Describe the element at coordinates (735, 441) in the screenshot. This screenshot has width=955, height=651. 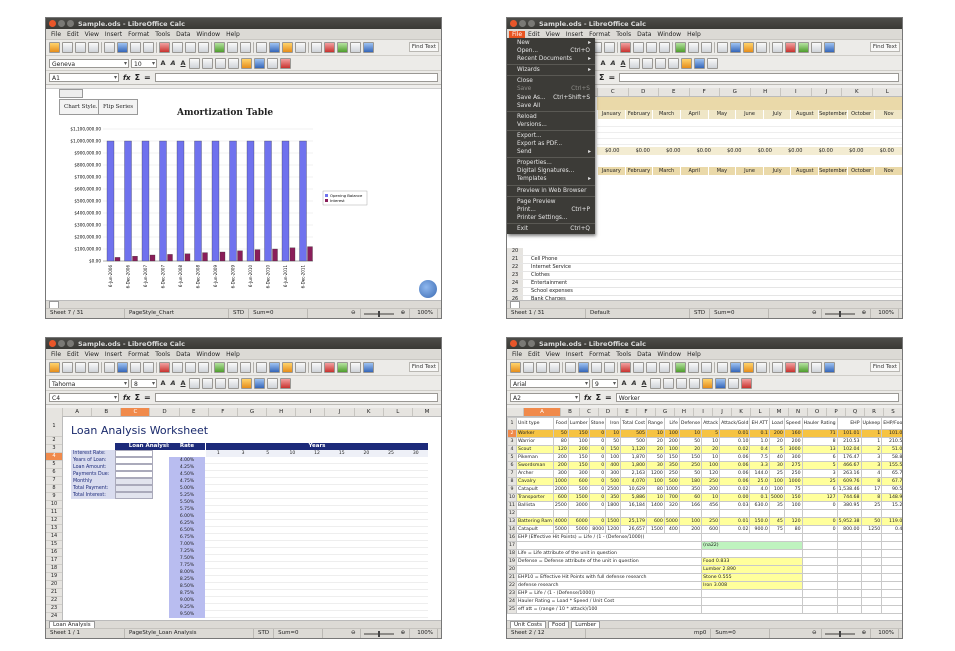
I see `unit-cell: 0.10` at that location.